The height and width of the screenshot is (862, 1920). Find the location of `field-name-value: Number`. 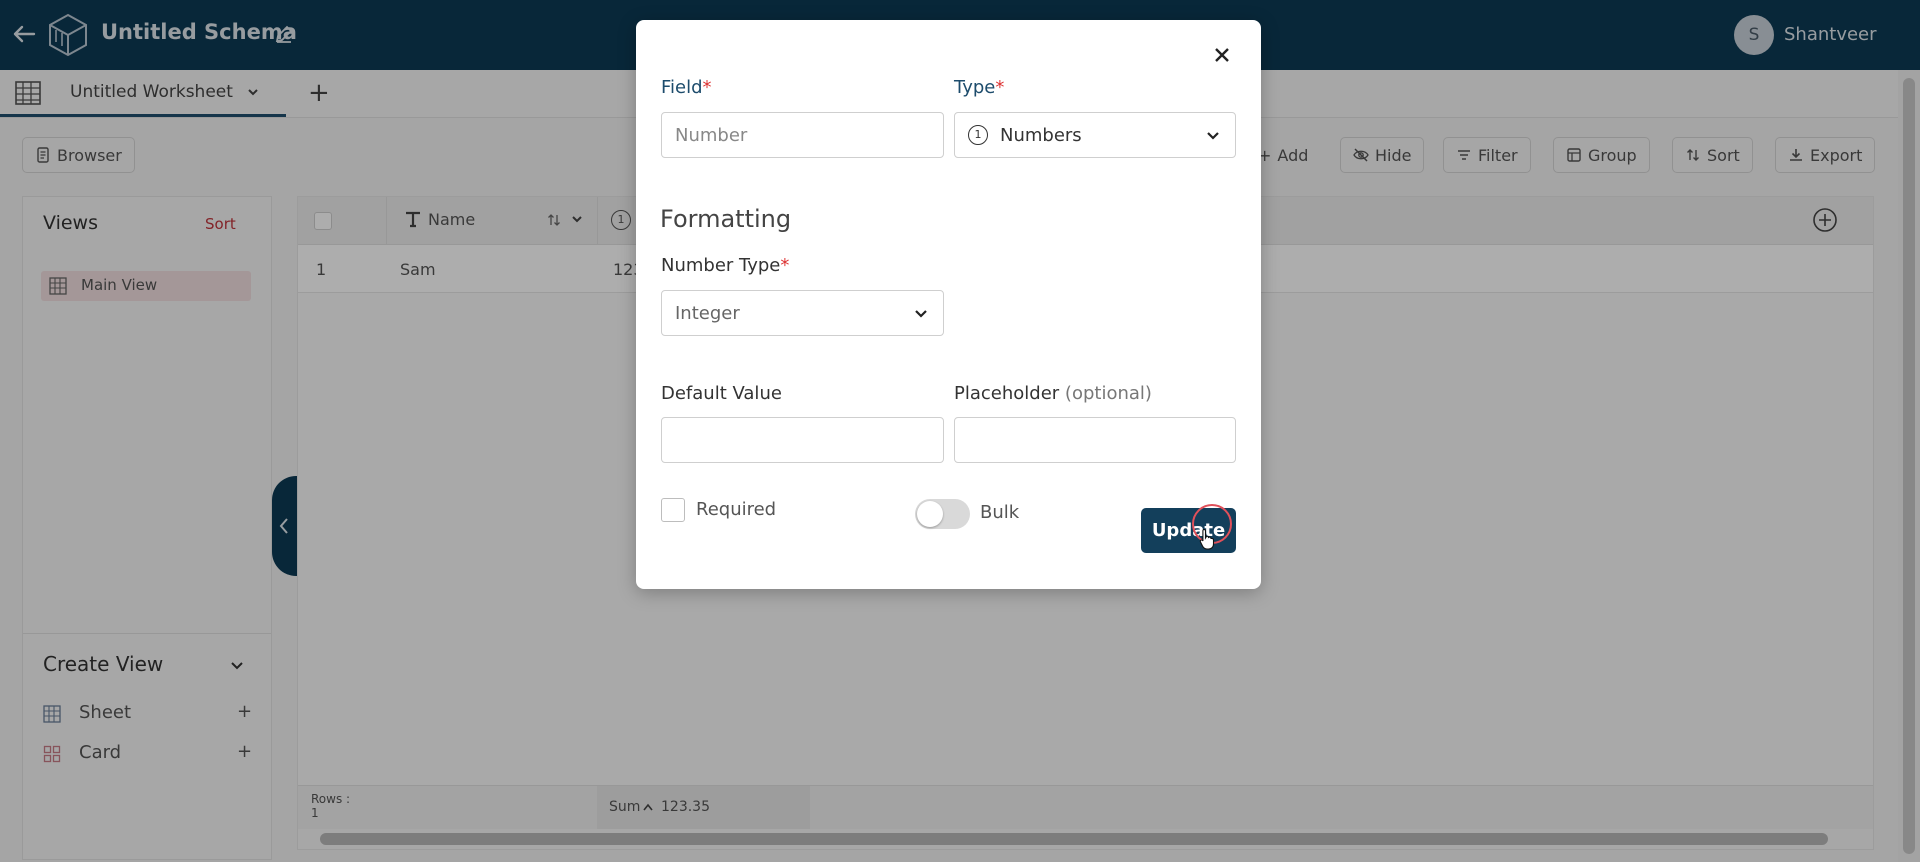

field-name-value: Number is located at coordinates (711, 135).